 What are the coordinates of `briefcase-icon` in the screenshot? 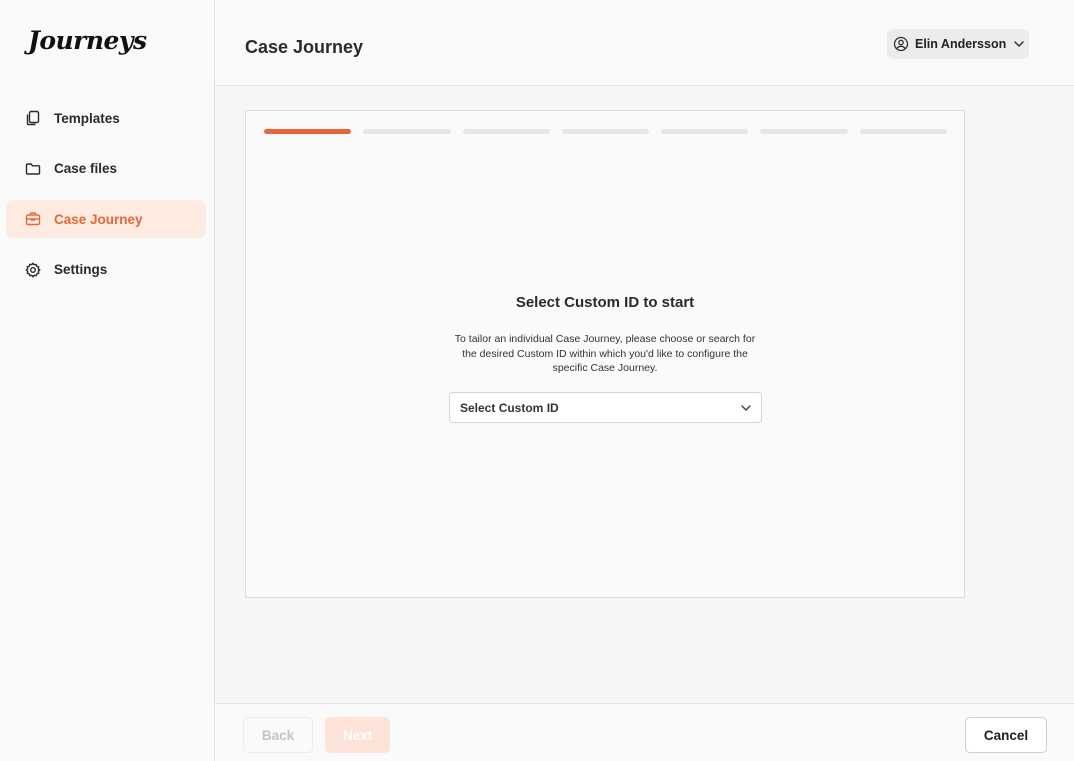 It's located at (33, 219).